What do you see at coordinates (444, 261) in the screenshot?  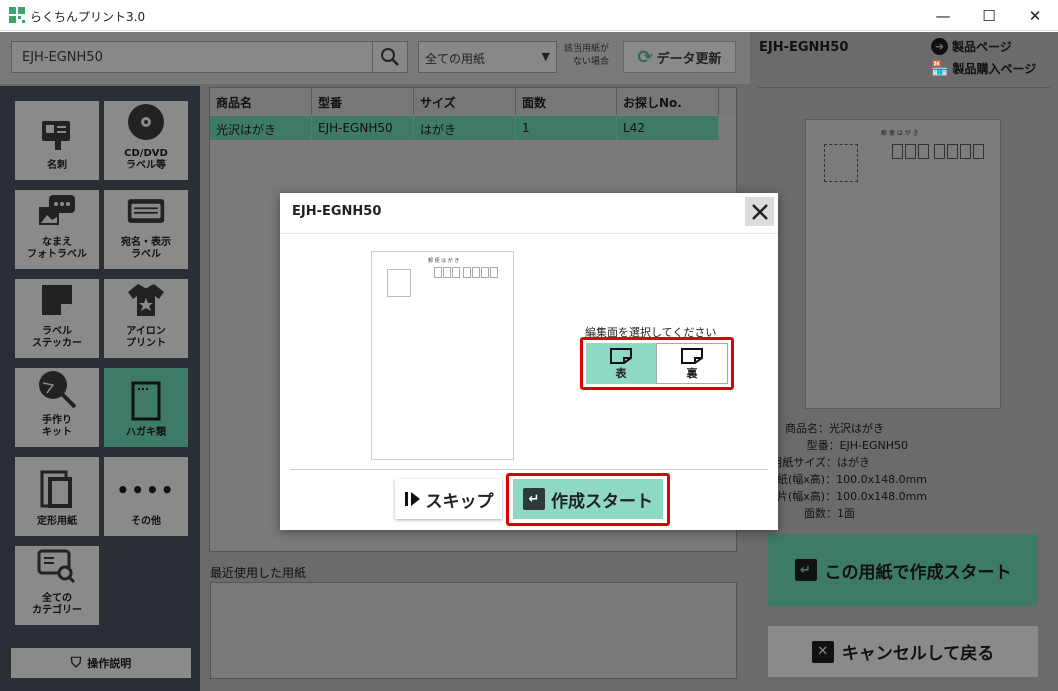 I see `postcard-heading: 郵 便 は が き` at bounding box center [444, 261].